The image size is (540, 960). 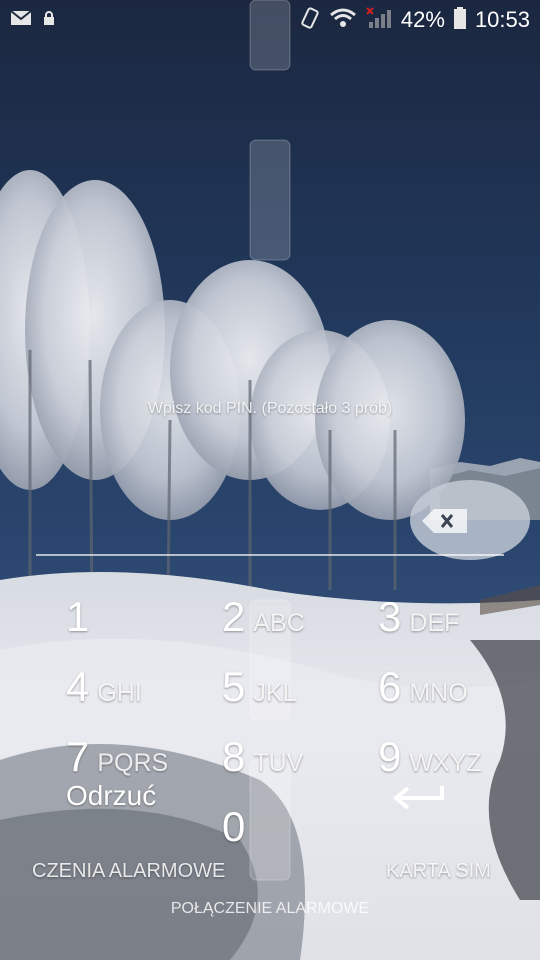 I want to click on no-signal-icon, so click(x=379, y=20).